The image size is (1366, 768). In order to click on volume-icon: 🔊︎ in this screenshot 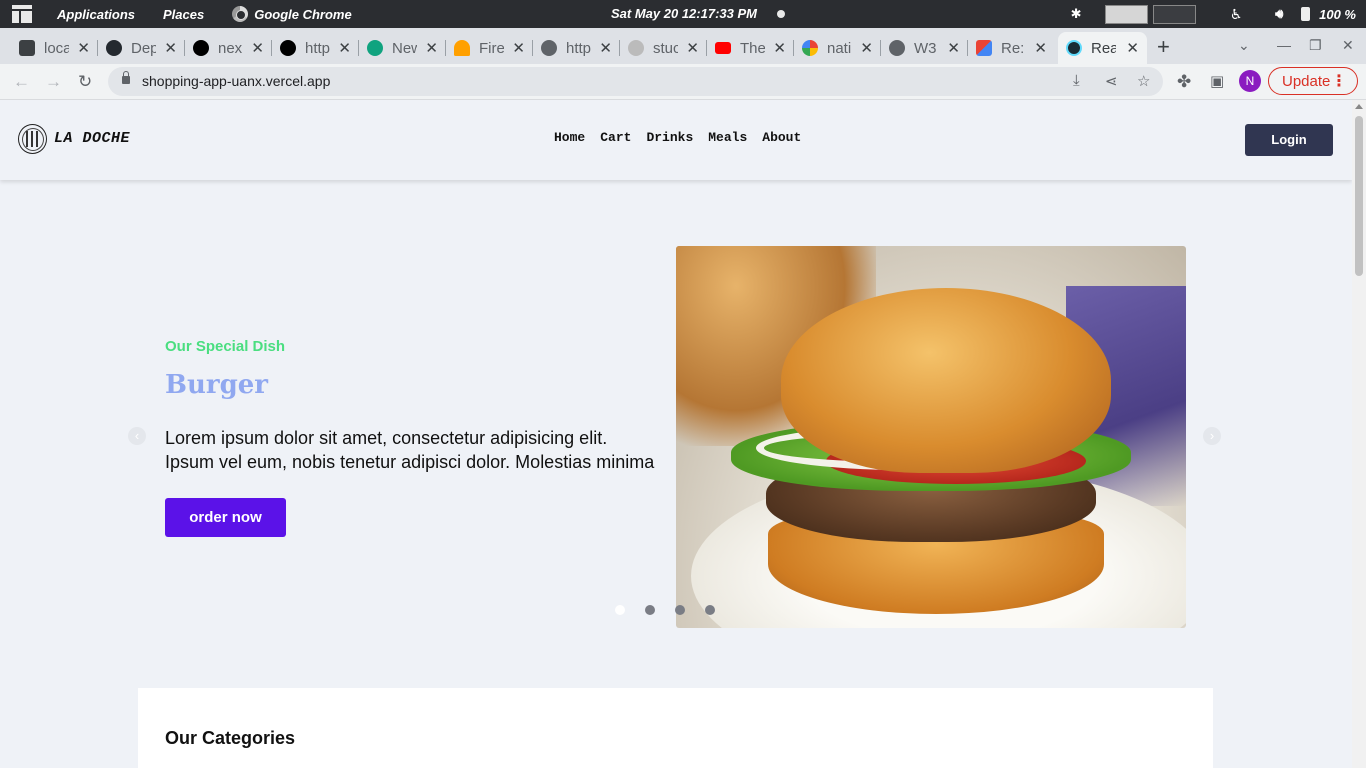, I will do `click(1283, 14)`.